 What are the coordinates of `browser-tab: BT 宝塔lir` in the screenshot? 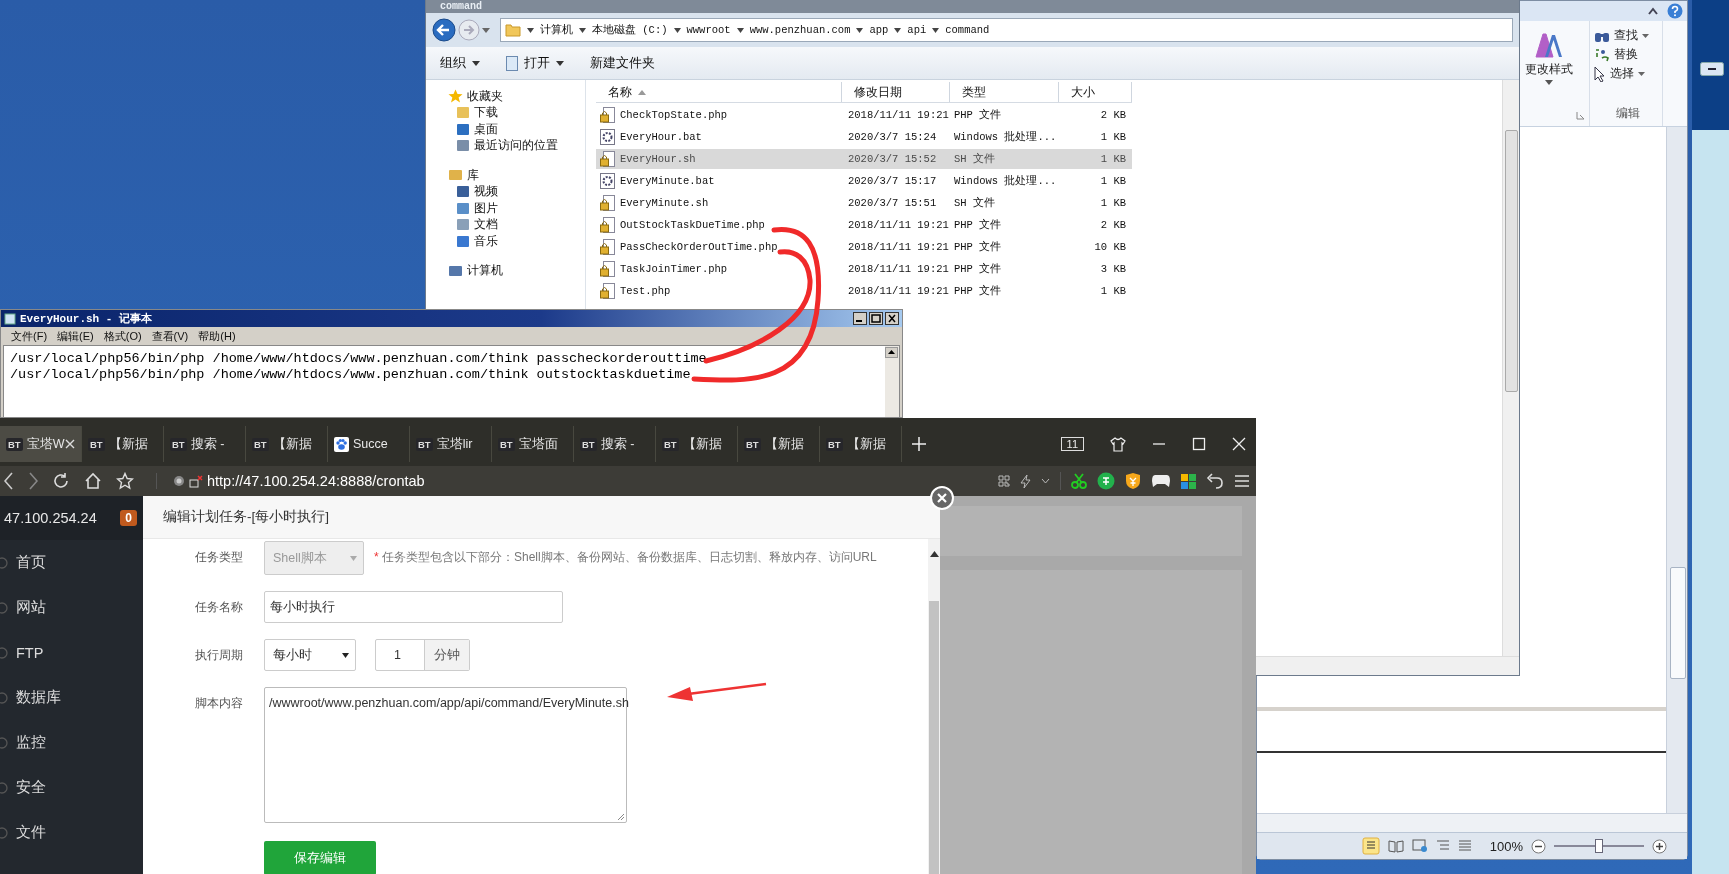 It's located at (451, 444).